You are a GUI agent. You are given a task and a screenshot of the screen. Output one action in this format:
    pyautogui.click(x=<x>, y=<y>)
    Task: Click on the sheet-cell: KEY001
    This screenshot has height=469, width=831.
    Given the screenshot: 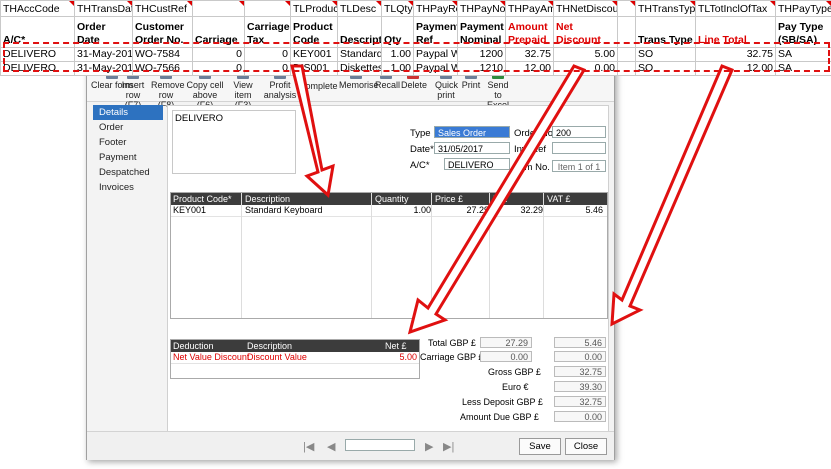 What is the action you would take?
    pyautogui.click(x=314, y=54)
    